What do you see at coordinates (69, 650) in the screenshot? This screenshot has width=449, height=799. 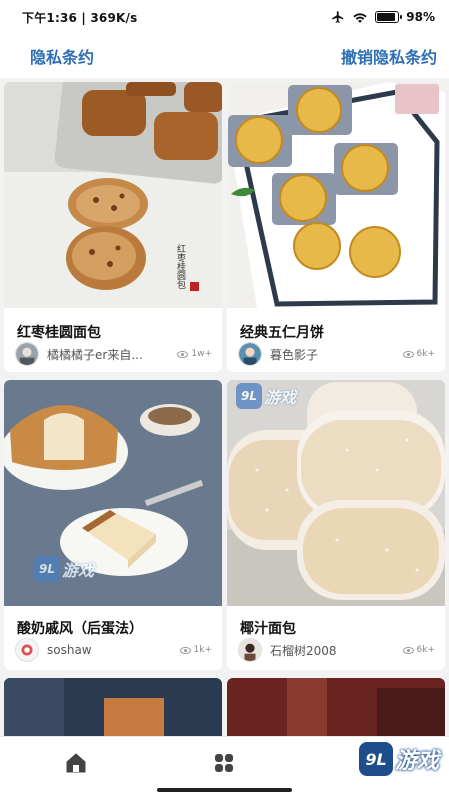 I see `author-name: soshaw` at bounding box center [69, 650].